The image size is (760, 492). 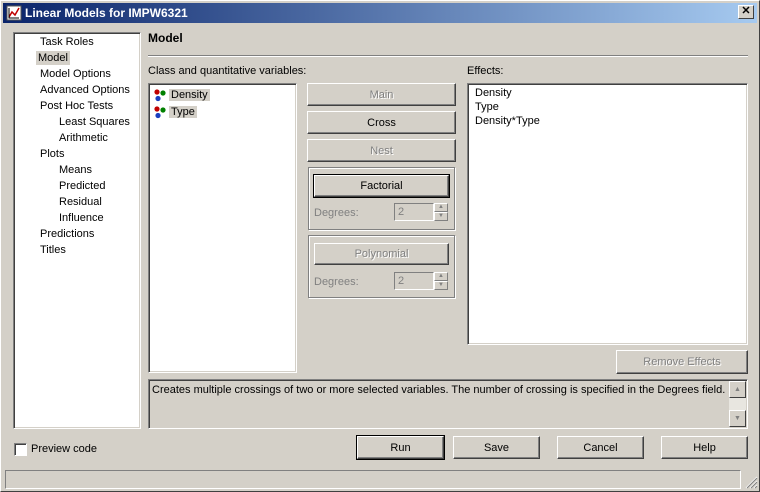 What do you see at coordinates (94, 122) in the screenshot?
I see `nav-item-least-squares: Least Squares` at bounding box center [94, 122].